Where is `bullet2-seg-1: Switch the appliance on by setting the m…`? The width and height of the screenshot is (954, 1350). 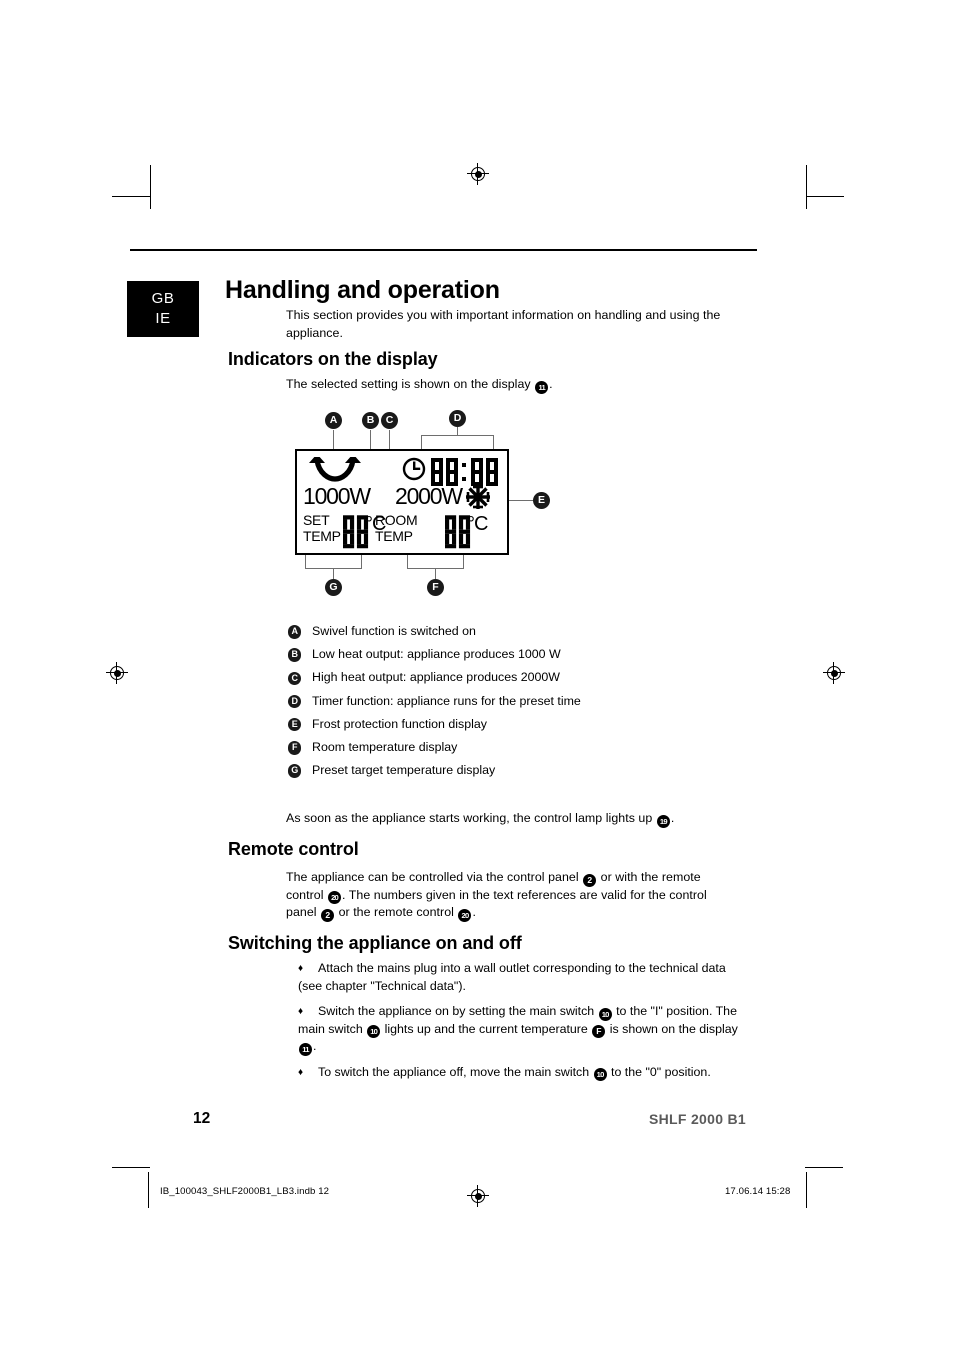 bullet2-seg-1: Switch the appliance on by setting the m… is located at coordinates (456, 1011).